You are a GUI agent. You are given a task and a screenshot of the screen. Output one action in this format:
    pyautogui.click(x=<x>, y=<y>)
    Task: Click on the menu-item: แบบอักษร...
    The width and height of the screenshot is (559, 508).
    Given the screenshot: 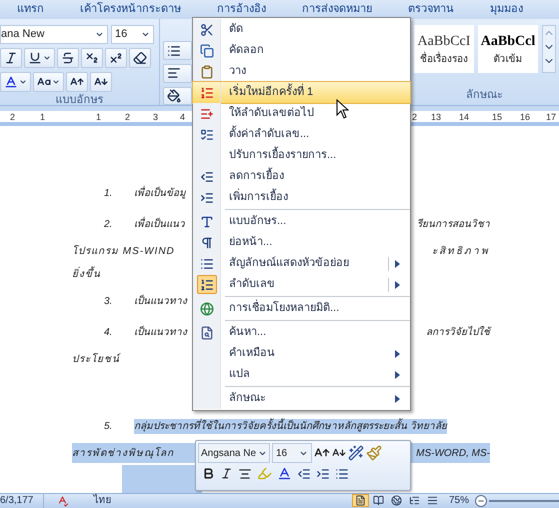 What is the action you would take?
    pyautogui.click(x=301, y=221)
    